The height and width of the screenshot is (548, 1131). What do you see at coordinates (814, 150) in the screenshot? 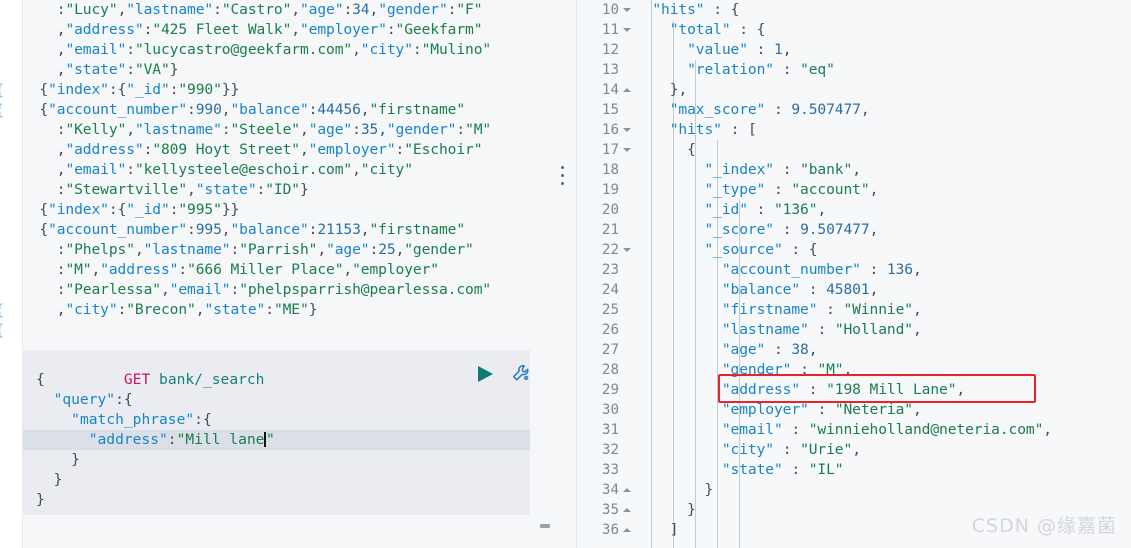
I see `response-line: 17 {` at bounding box center [814, 150].